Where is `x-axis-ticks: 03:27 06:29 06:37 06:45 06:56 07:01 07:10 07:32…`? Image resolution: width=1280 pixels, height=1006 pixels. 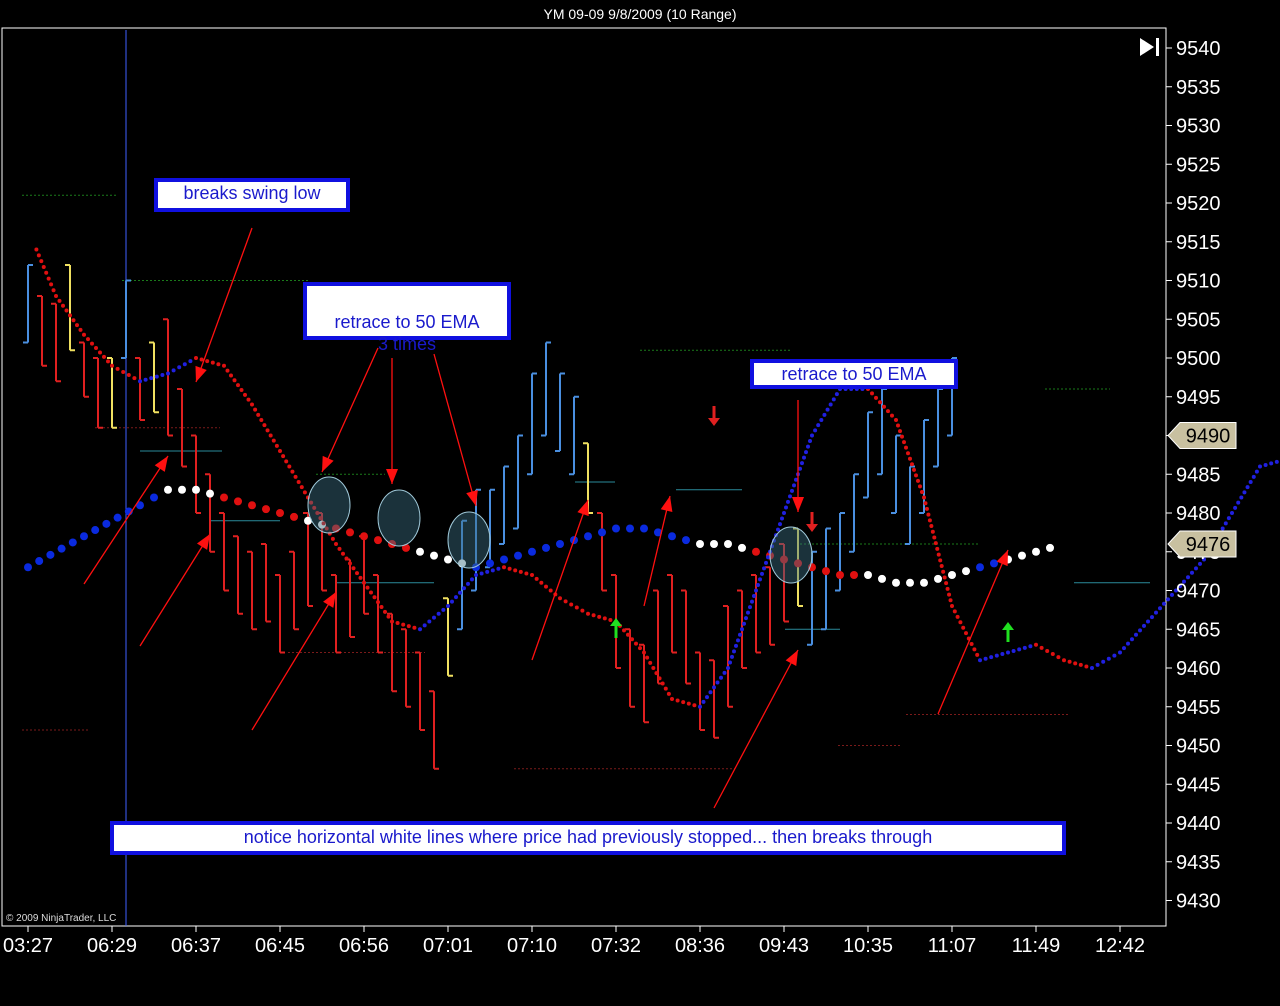
x-axis-ticks: 03:27 06:29 06:37 06:45 06:56 07:01 07:10 07:32… is located at coordinates (574, 941).